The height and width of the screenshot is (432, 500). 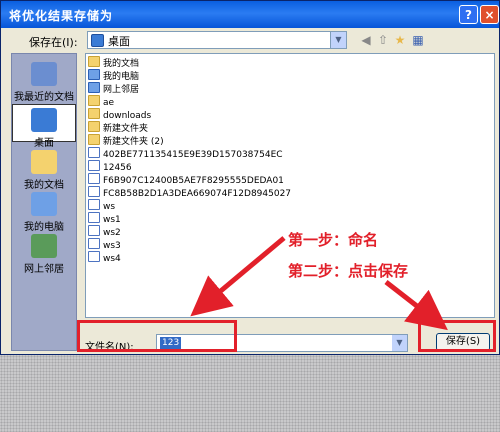 I want to click on arrow-to-save, so click(x=416, y=305).